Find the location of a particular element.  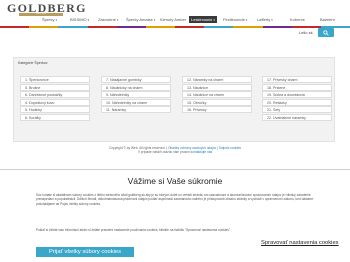

category-item: 18. Prstene is located at coordinates (297, 87).